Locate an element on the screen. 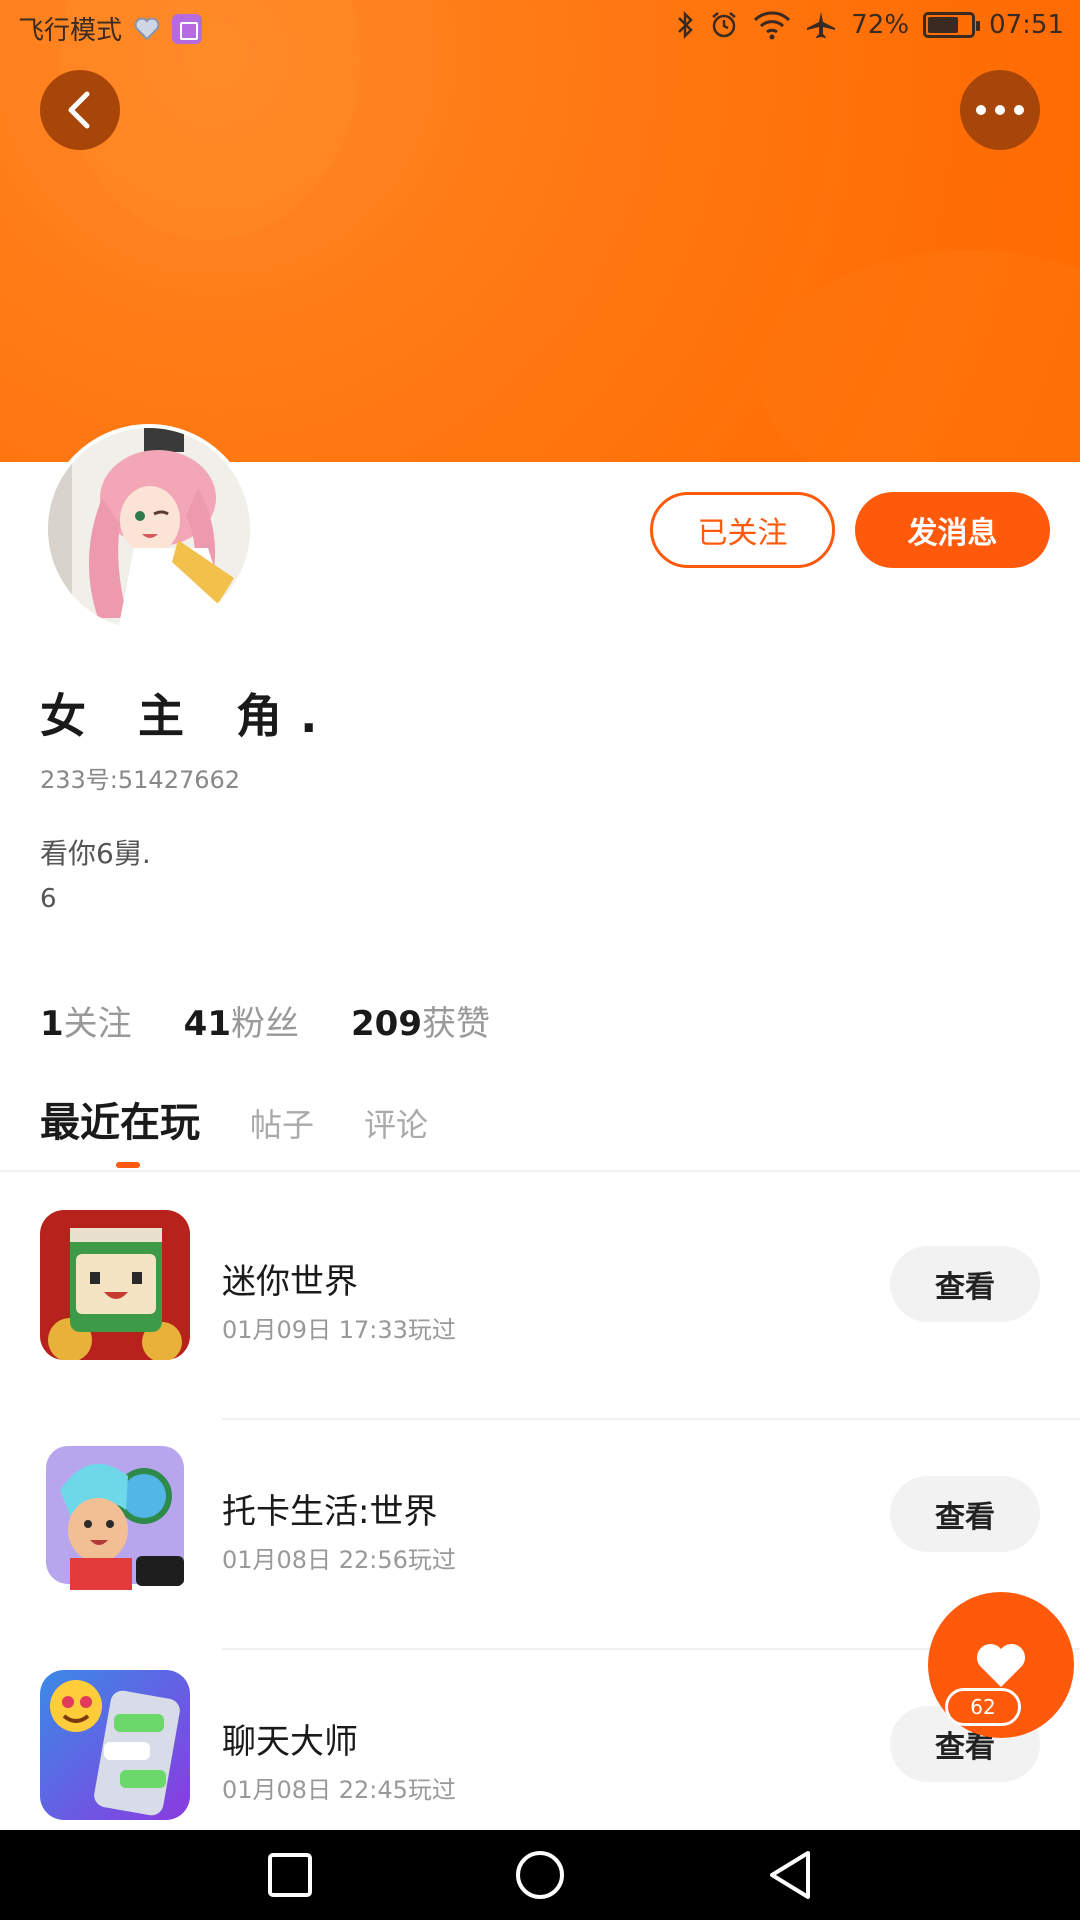 The height and width of the screenshot is (1920, 1080). tab-posts: 帖子 is located at coordinates (282, 1123).